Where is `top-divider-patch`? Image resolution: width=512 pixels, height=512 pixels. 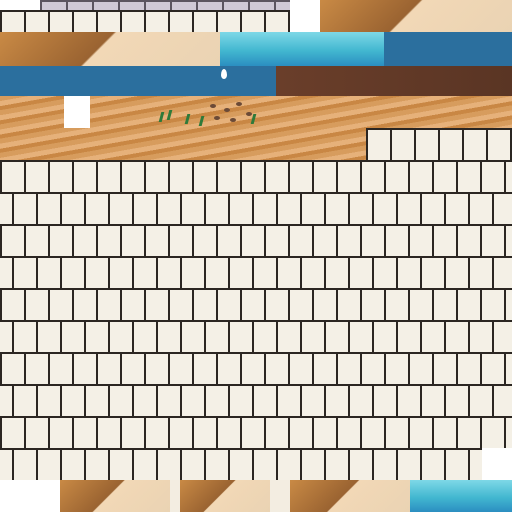
top-divider-patch is located at coordinates (305, 16).